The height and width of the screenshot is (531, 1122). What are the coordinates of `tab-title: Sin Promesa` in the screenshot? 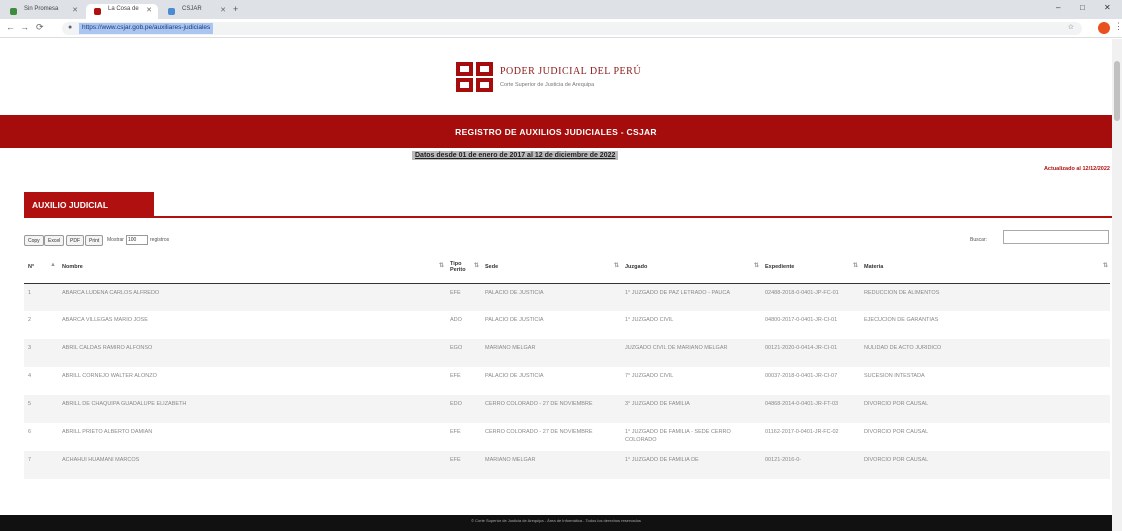 It's located at (41, 9).